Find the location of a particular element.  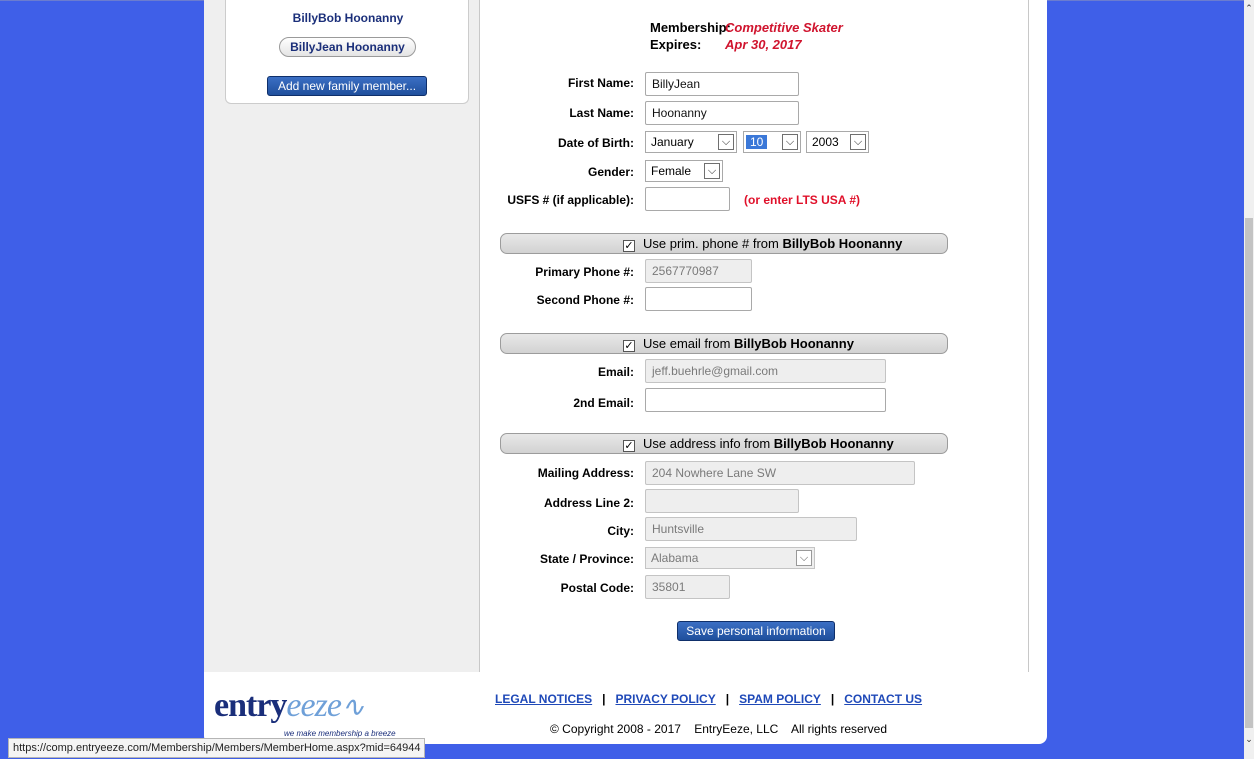

use-address-bar: ✓ Use address info from BillyBob Hoonanny is located at coordinates (724, 443).